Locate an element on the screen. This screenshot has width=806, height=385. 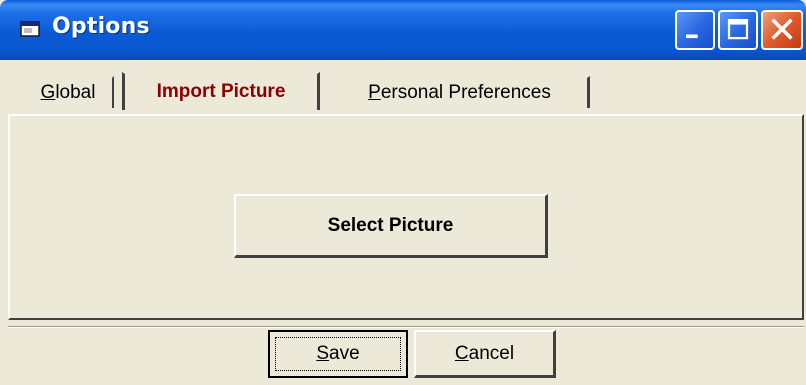
footer-divider is located at coordinates (406, 327).